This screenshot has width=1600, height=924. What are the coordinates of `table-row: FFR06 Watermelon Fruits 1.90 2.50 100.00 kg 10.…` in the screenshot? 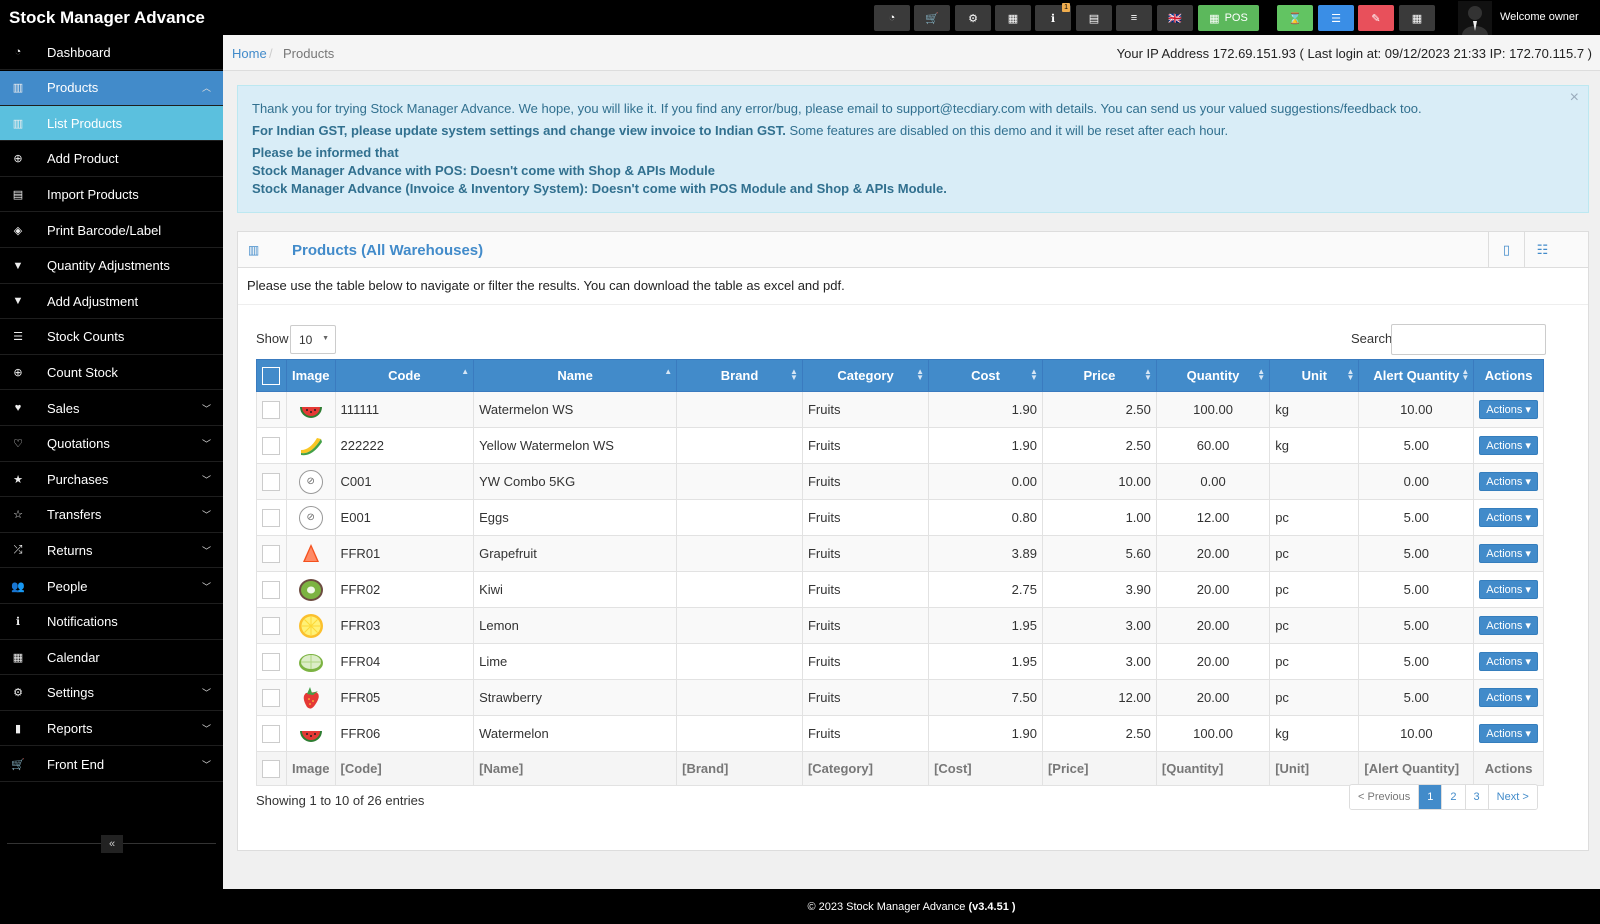 It's located at (900, 733).